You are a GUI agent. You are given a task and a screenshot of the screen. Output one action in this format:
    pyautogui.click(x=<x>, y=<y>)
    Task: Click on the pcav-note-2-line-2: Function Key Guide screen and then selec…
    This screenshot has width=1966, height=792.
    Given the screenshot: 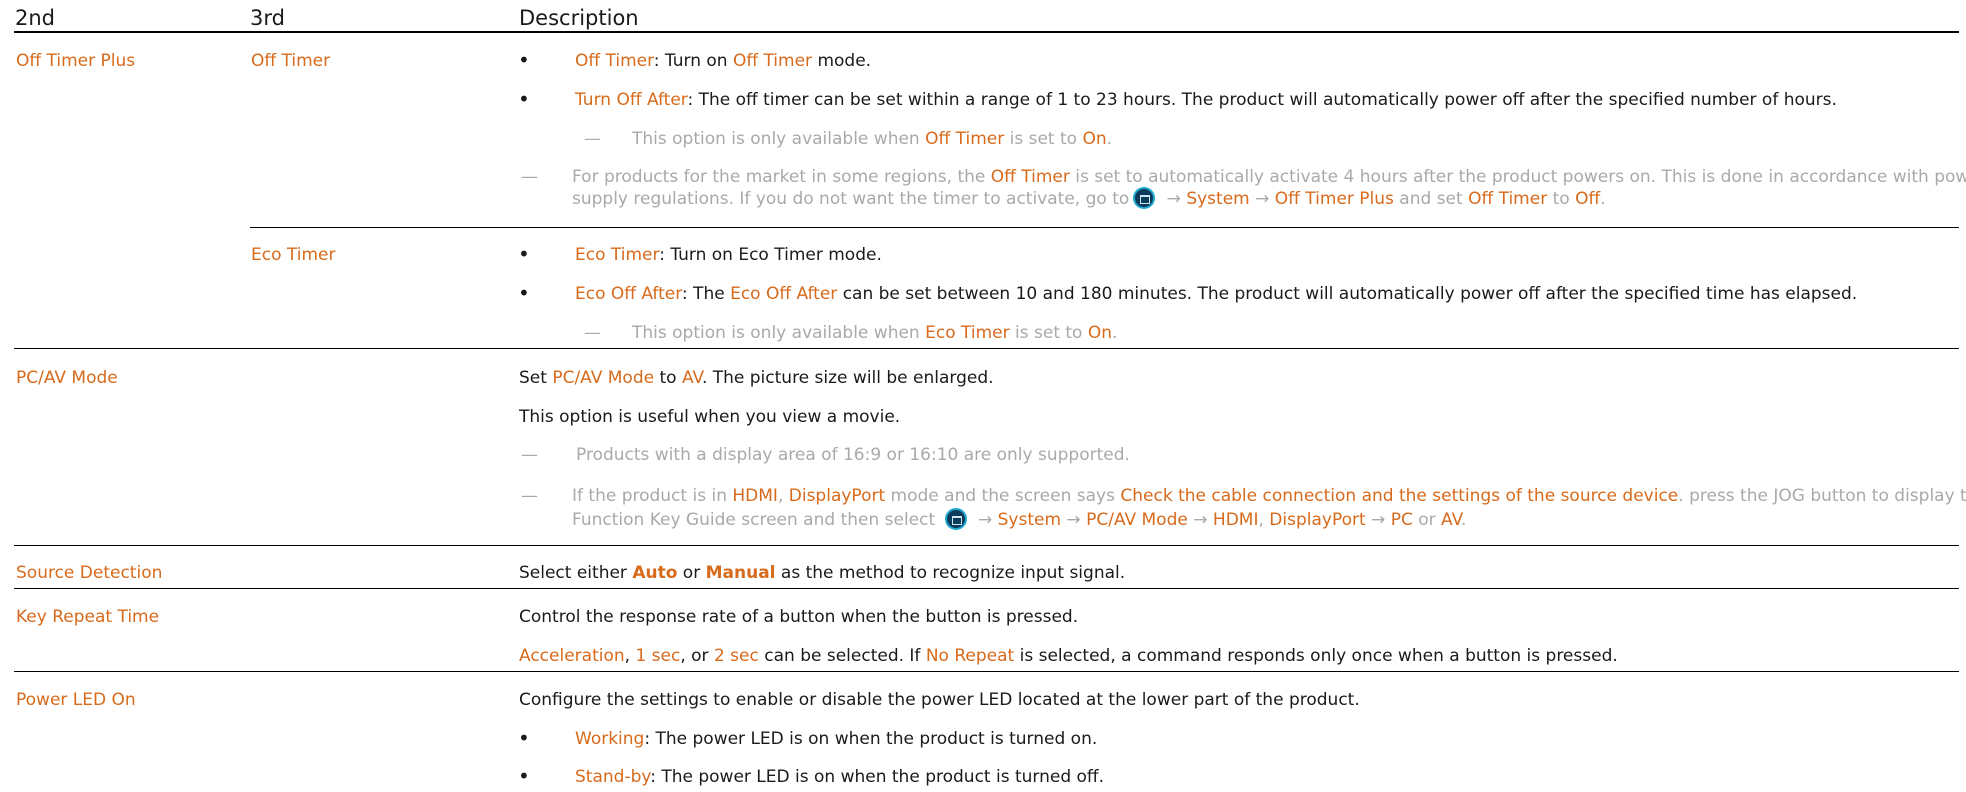 What is the action you would take?
    pyautogui.click(x=1019, y=519)
    